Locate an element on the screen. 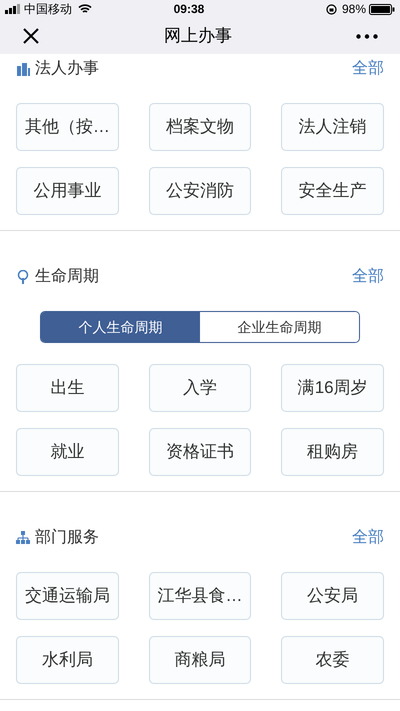 The width and height of the screenshot is (400, 711). service-tile: 入学 is located at coordinates (200, 388).